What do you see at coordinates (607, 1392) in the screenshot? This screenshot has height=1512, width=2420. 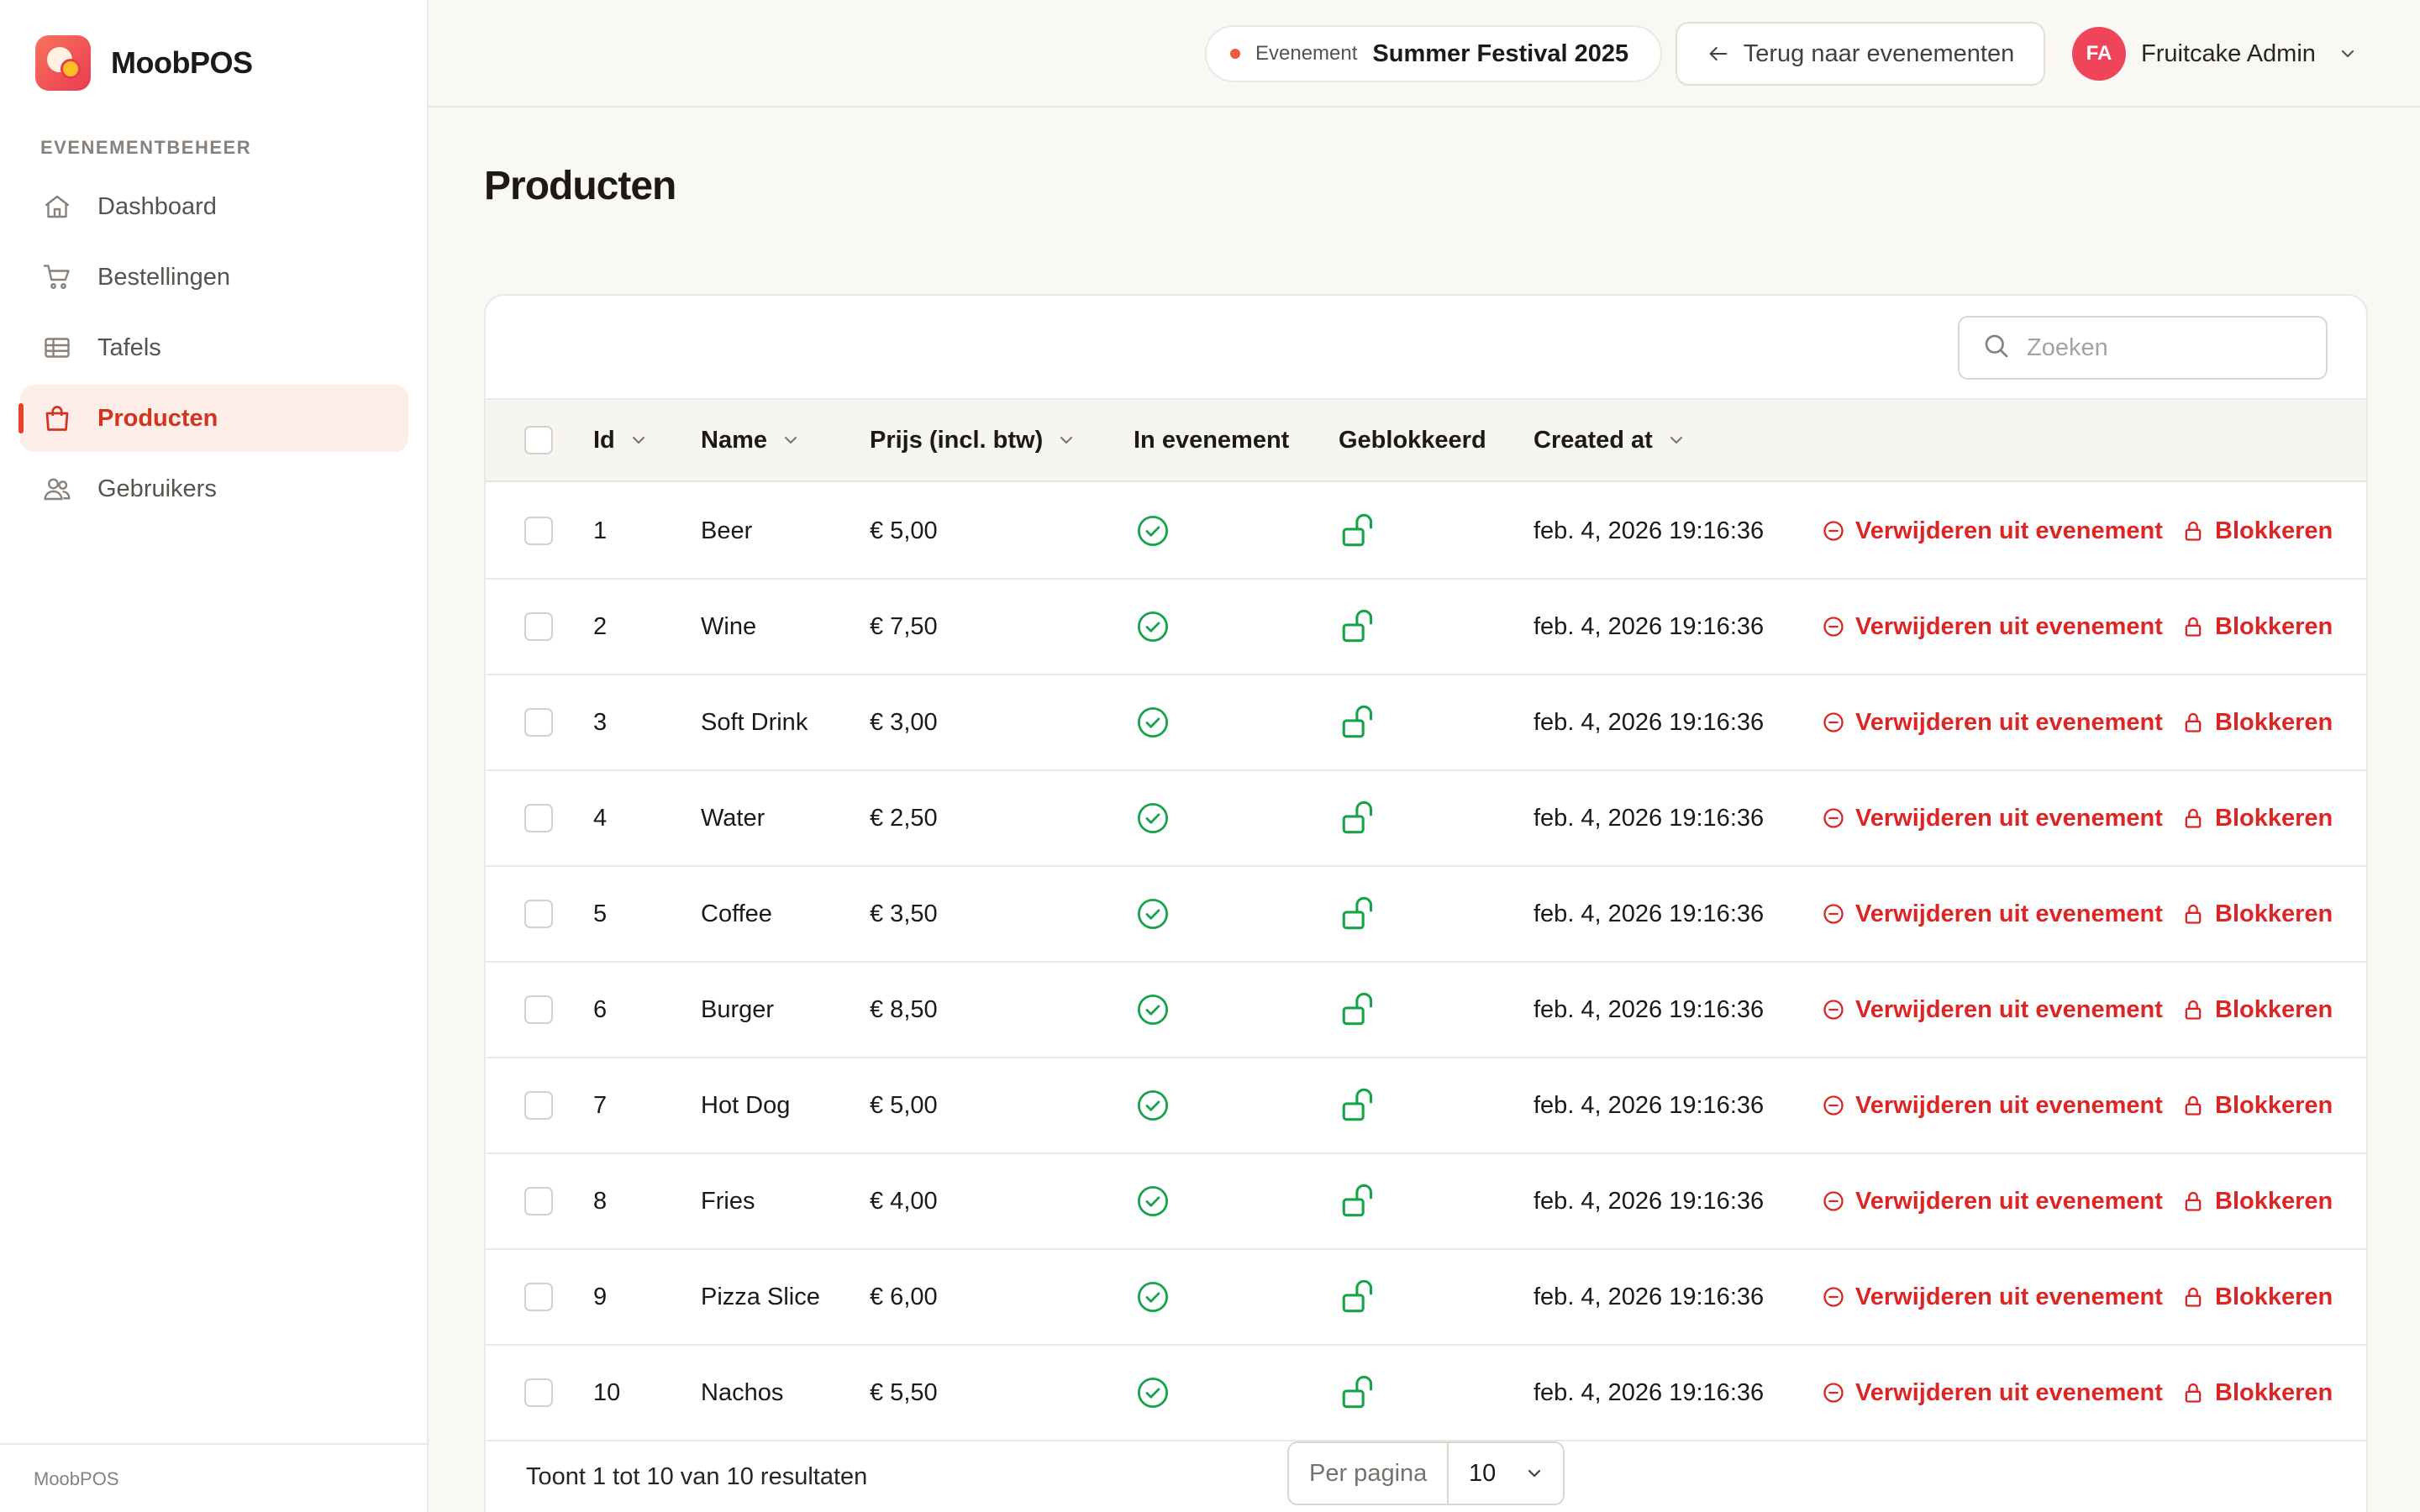 I see `cell-id: 10` at bounding box center [607, 1392].